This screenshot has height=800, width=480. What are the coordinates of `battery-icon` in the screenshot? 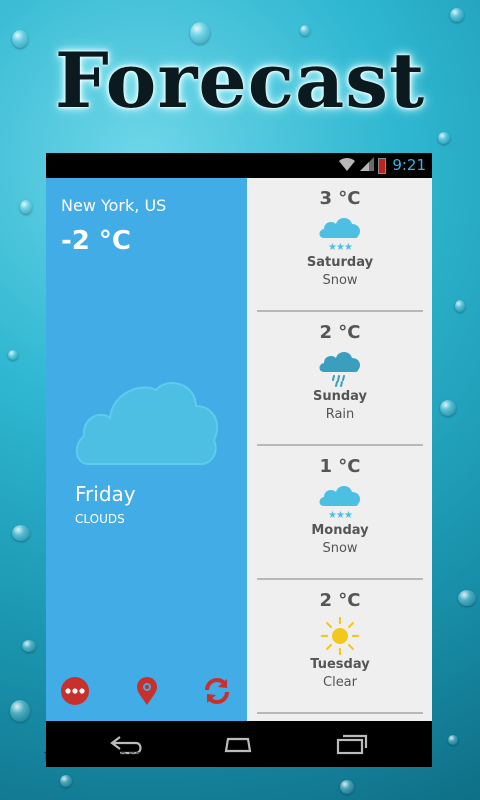 It's located at (382, 166).